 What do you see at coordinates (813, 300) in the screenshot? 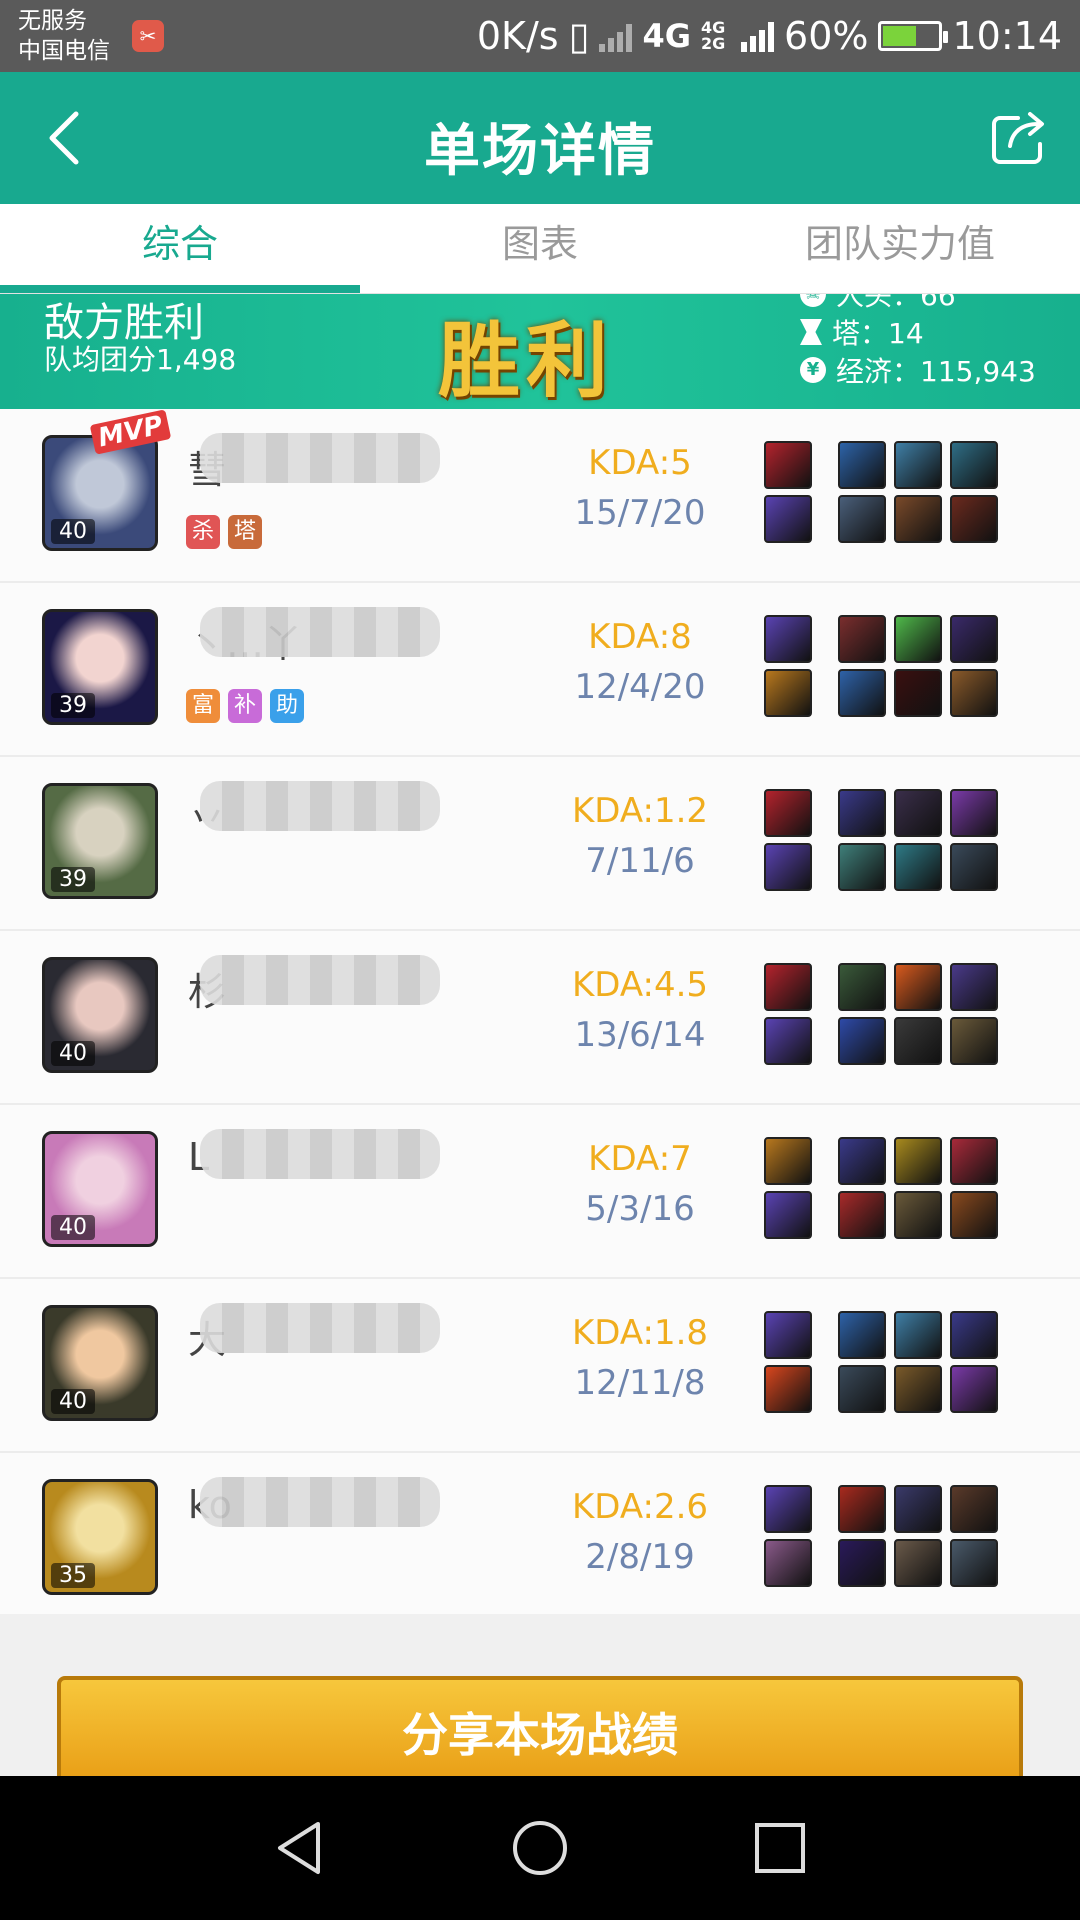
I see `kills-icon: ☠` at bounding box center [813, 300].